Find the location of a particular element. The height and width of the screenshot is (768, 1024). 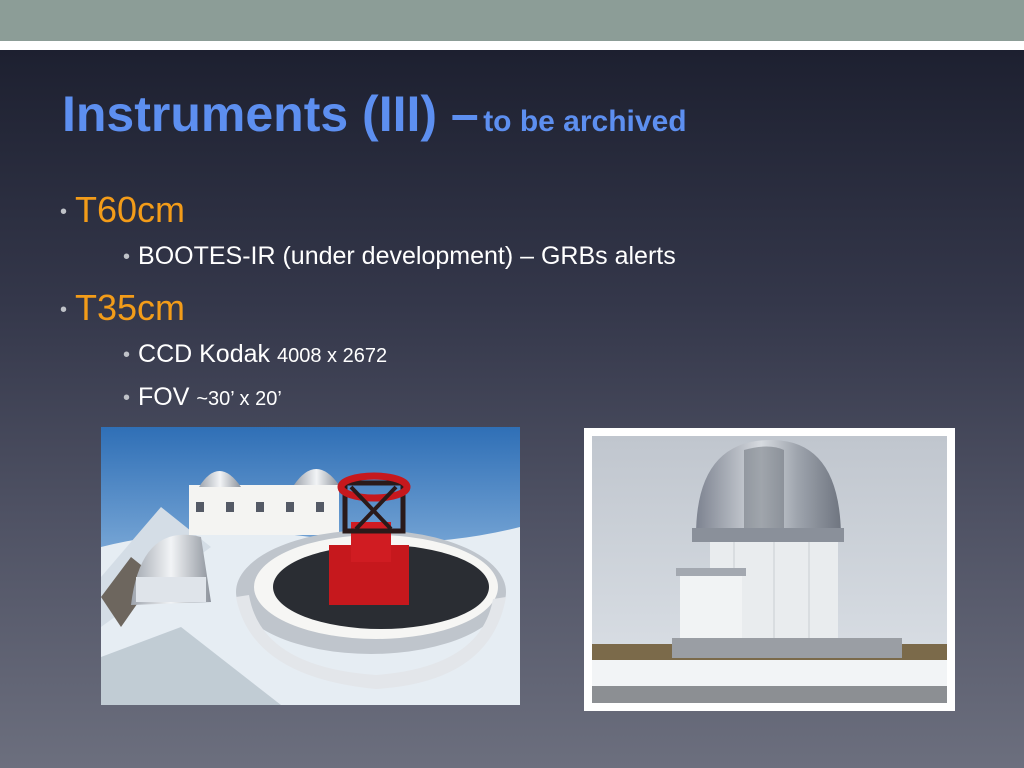

observatory-dome-illustration is located at coordinates (769, 569).